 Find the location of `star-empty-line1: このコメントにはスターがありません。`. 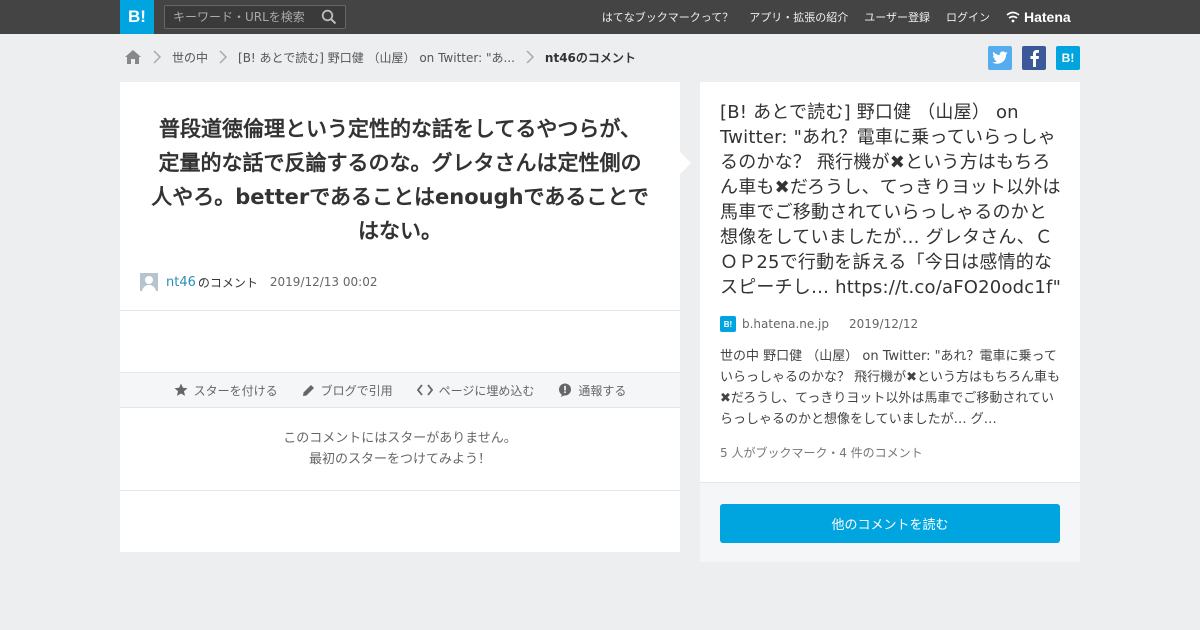

star-empty-line1: このコメントにはスターがありません。 is located at coordinates (400, 438).